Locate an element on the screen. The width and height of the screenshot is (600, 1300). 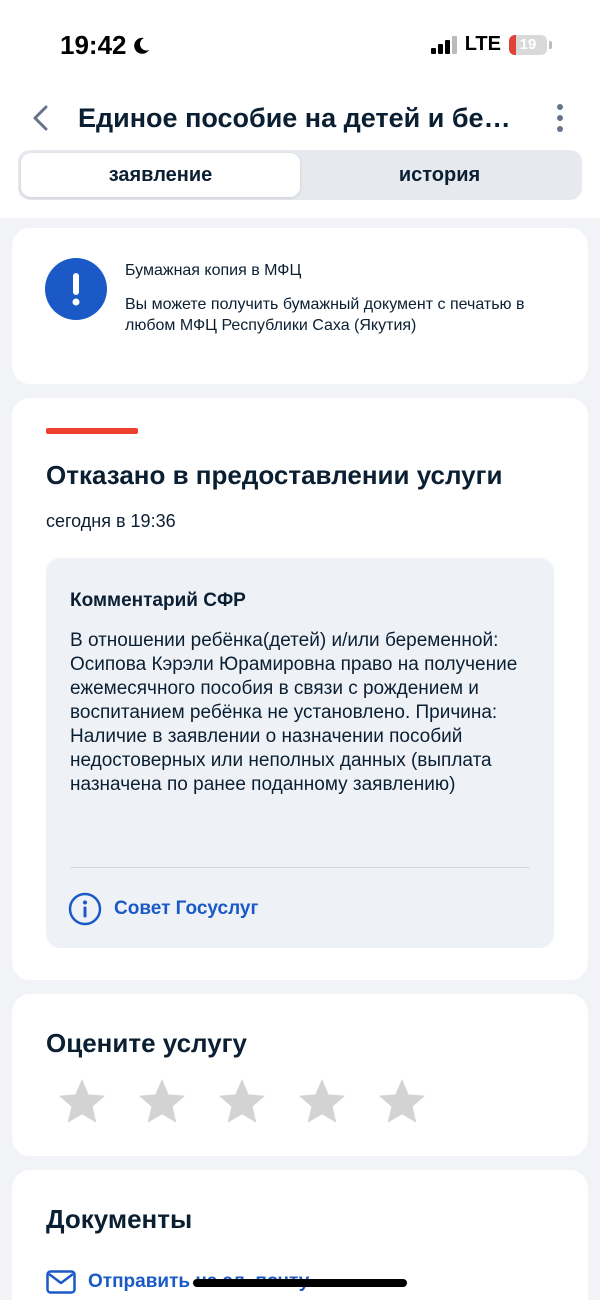
battery-icon: 19 is located at coordinates (528, 44).